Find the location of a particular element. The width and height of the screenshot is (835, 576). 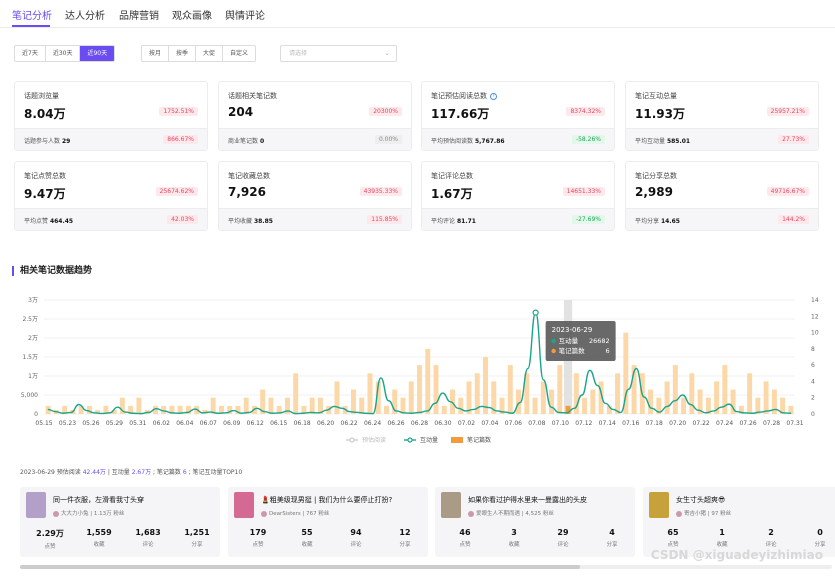

x-tick-label: 07.28 is located at coordinates (771, 423).